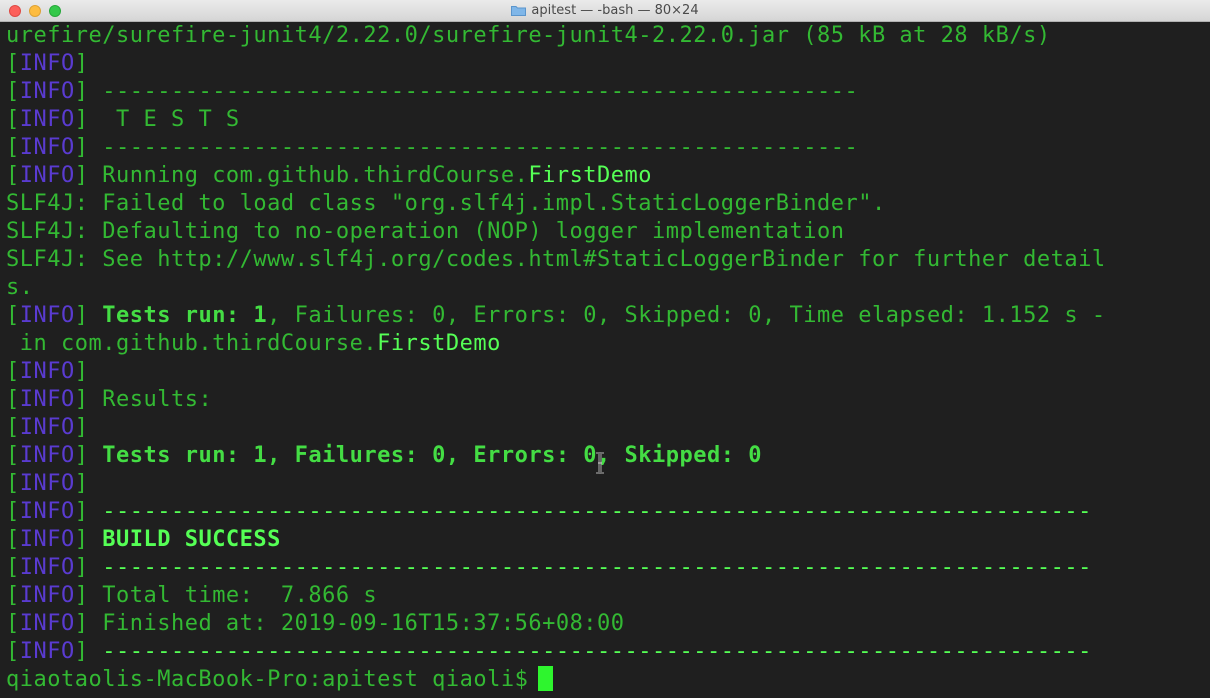 Image resolution: width=1210 pixels, height=698 pixels. What do you see at coordinates (192, 343) in the screenshot?
I see `in-text: in com.github.thirdCourse.` at bounding box center [192, 343].